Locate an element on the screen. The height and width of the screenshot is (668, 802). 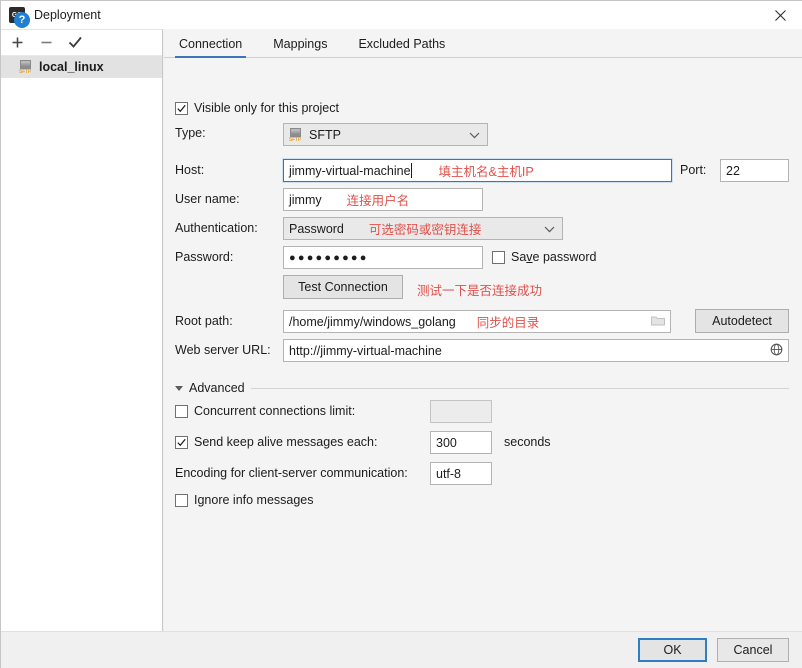
type-label: Type: is located at coordinates (190, 133).